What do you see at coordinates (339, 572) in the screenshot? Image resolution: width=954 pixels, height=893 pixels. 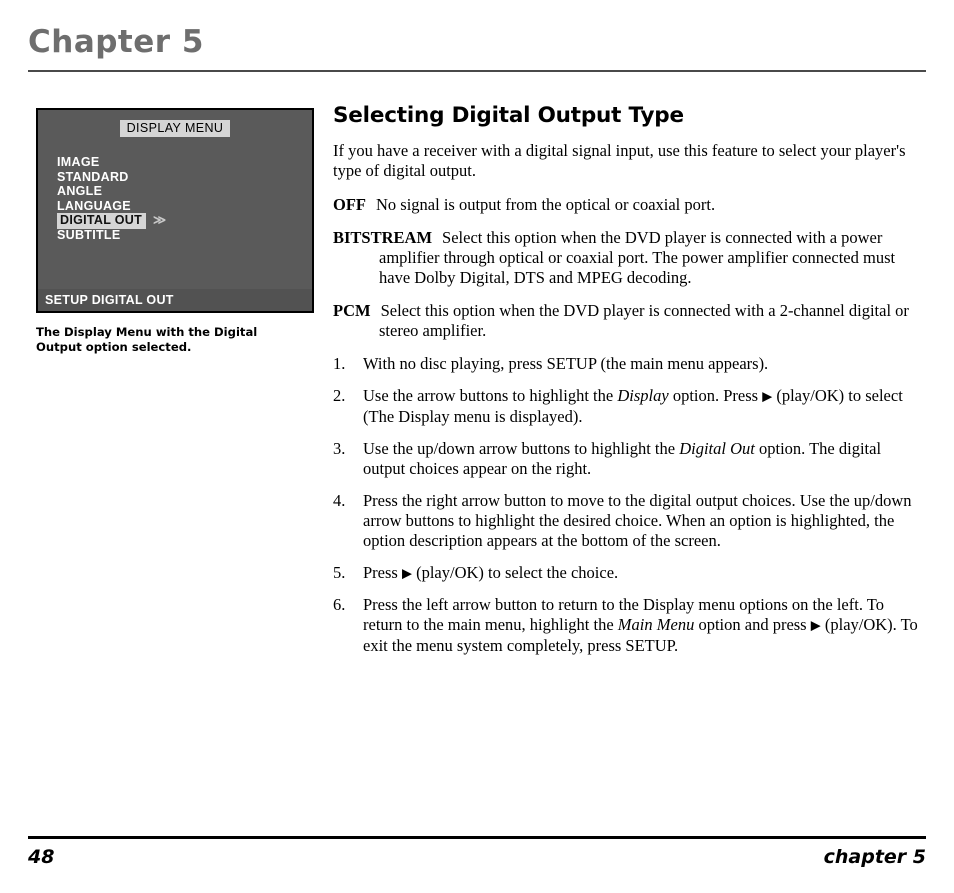 I see `step-number: 5.` at bounding box center [339, 572].